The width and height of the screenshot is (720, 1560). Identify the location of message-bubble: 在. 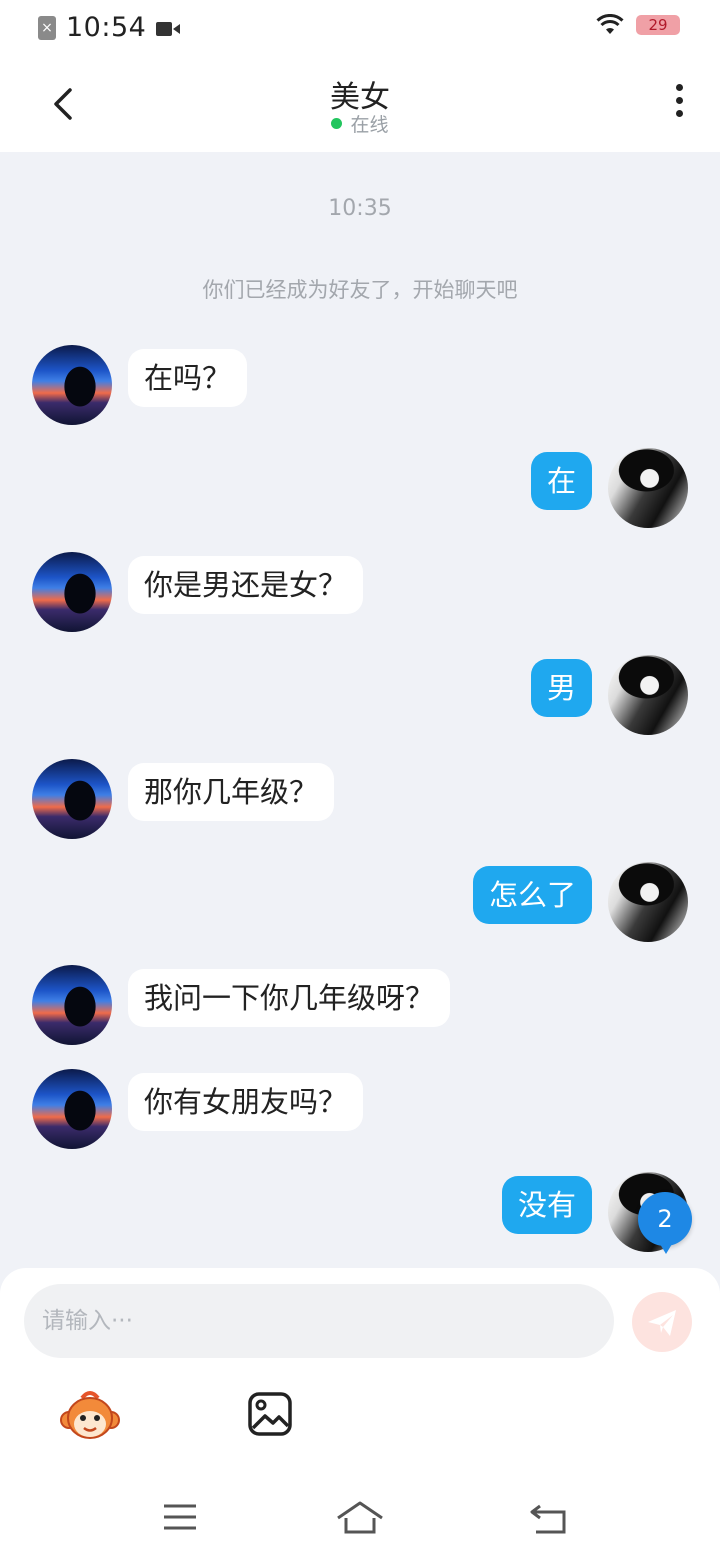
(561, 481).